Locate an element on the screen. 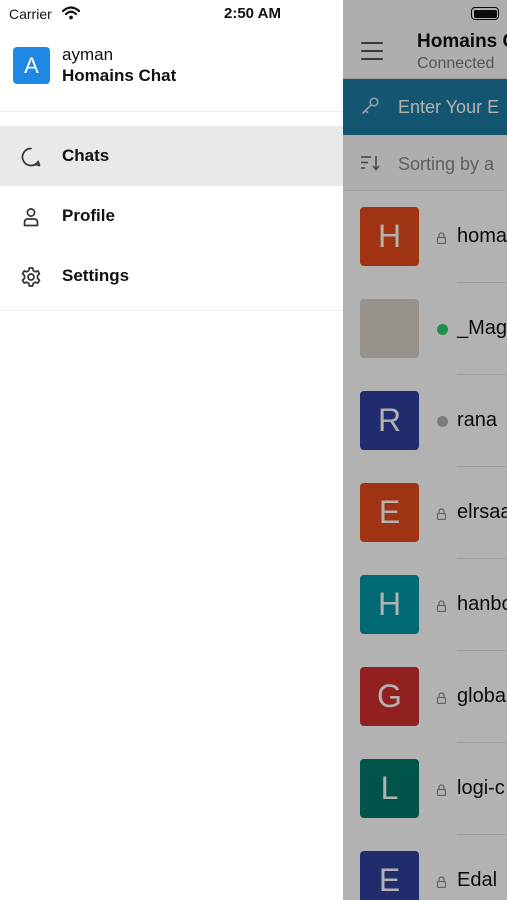 This screenshot has width=507, height=900. drawer-nav: Chats Profile Settings is located at coordinates (171, 216).